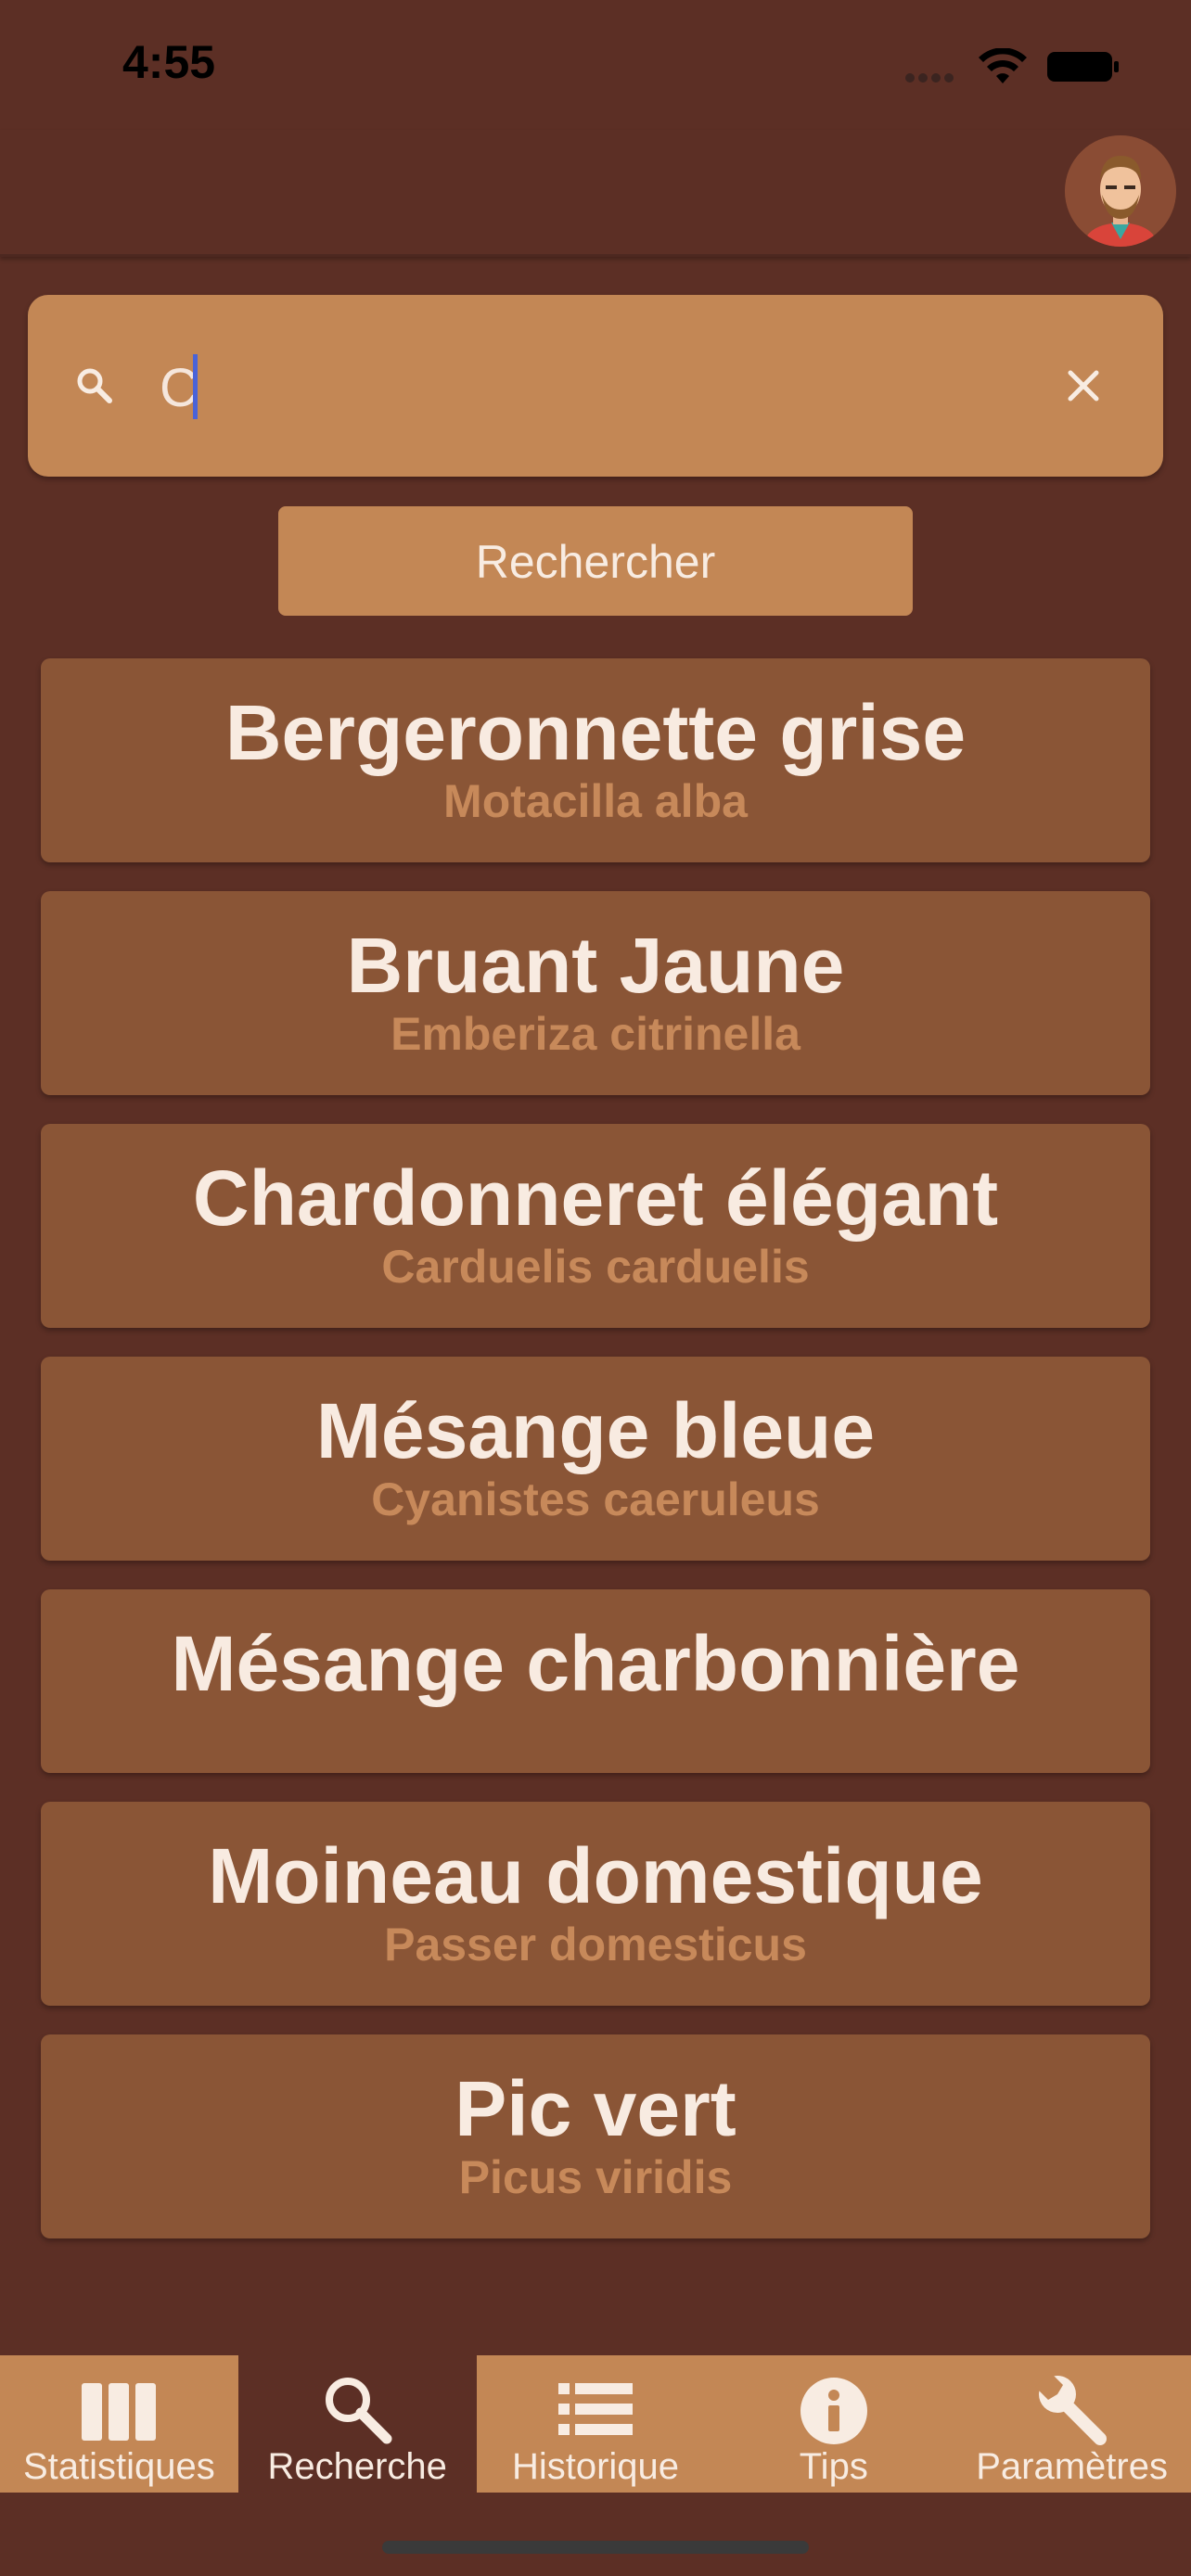 Image resolution: width=1191 pixels, height=2576 pixels. Describe the element at coordinates (595, 2466) in the screenshot. I see `tab-label: Historique` at that location.